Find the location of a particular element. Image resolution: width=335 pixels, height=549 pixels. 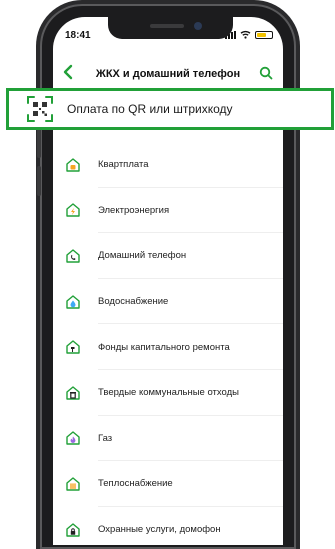

battery-icon is located at coordinates (264, 34).